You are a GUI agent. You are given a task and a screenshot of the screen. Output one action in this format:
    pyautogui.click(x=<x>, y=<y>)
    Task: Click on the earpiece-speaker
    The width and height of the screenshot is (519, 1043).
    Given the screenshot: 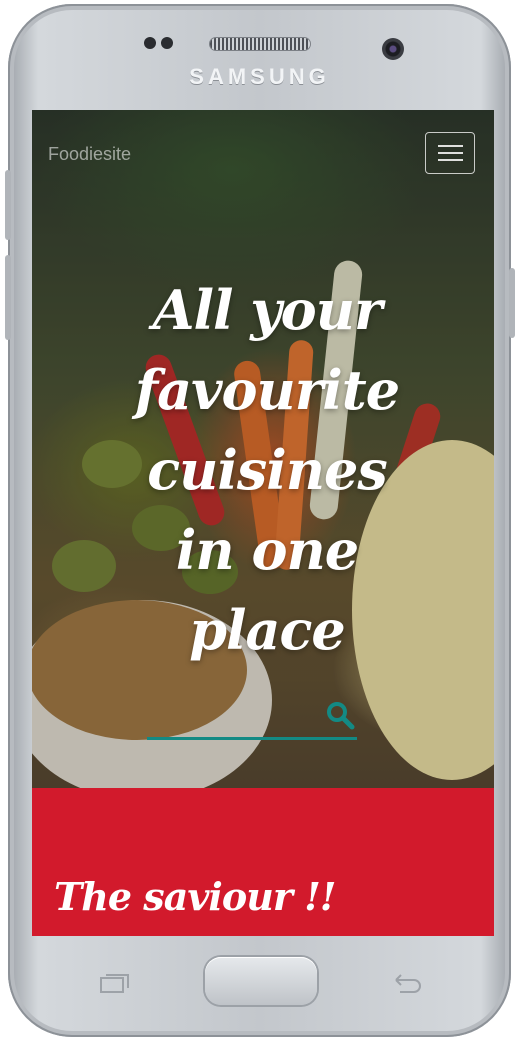 What is the action you would take?
    pyautogui.click(x=260, y=44)
    